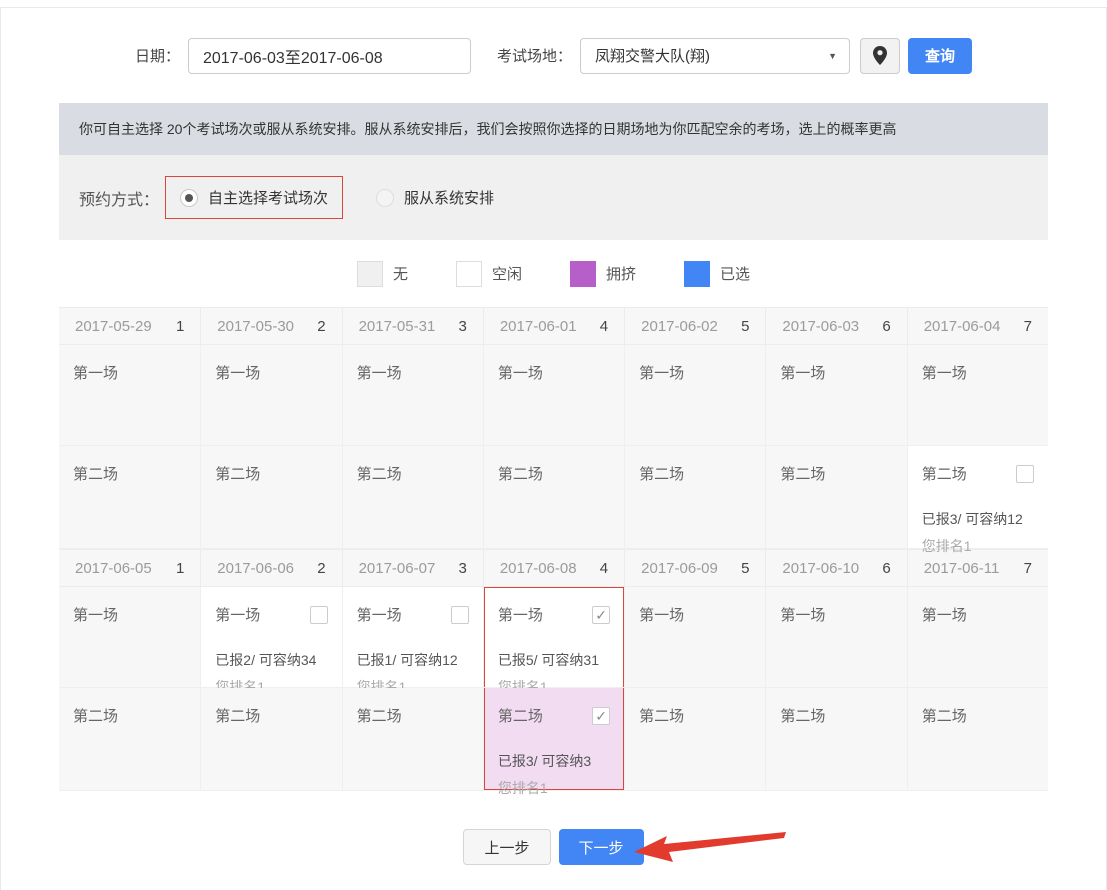 This screenshot has height=890, width=1107. What do you see at coordinates (604, 568) in the screenshot?
I see `day-header-weekday: 4` at bounding box center [604, 568].